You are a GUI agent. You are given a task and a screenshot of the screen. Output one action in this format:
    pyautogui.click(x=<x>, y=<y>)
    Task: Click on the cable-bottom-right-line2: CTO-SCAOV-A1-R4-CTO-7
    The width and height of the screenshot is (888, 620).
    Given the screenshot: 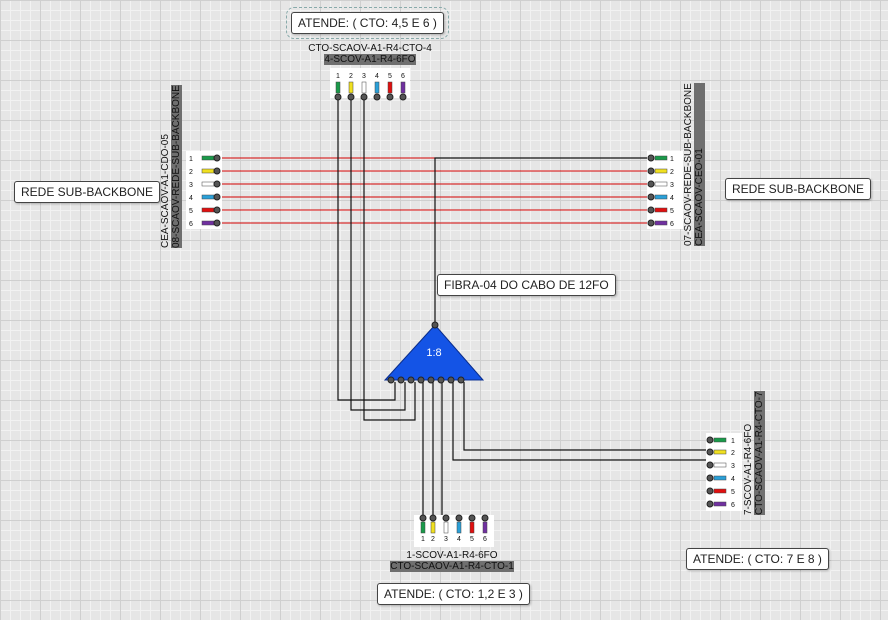 What is the action you would take?
    pyautogui.click(x=759, y=453)
    